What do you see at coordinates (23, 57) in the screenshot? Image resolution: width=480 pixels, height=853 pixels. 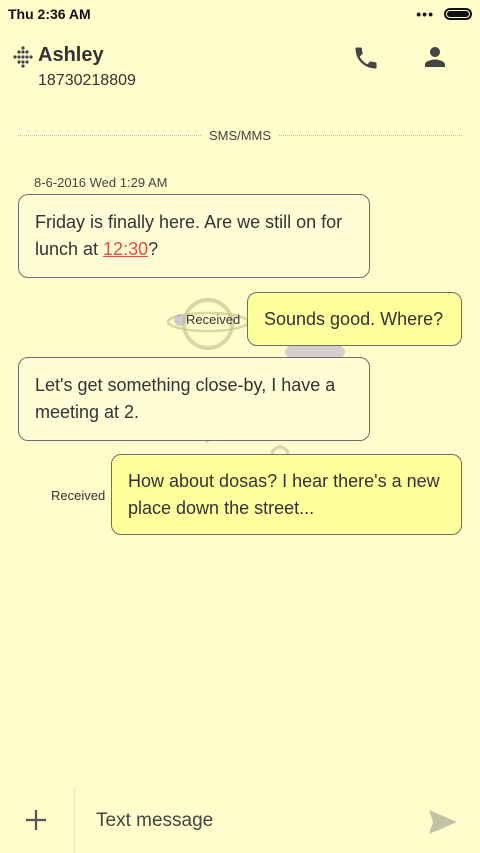 I see `dotted-logo-icon` at bounding box center [23, 57].